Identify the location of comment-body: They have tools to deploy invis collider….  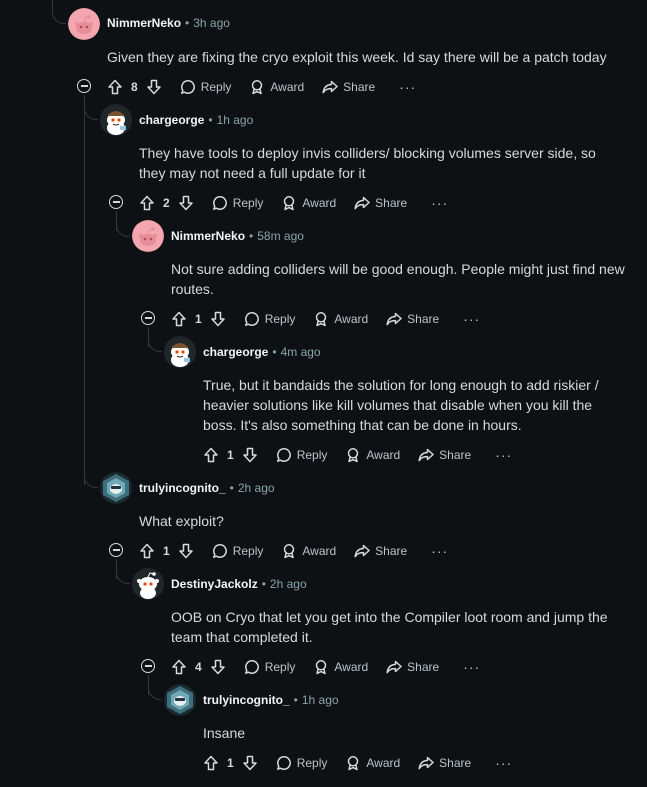
(367, 163).